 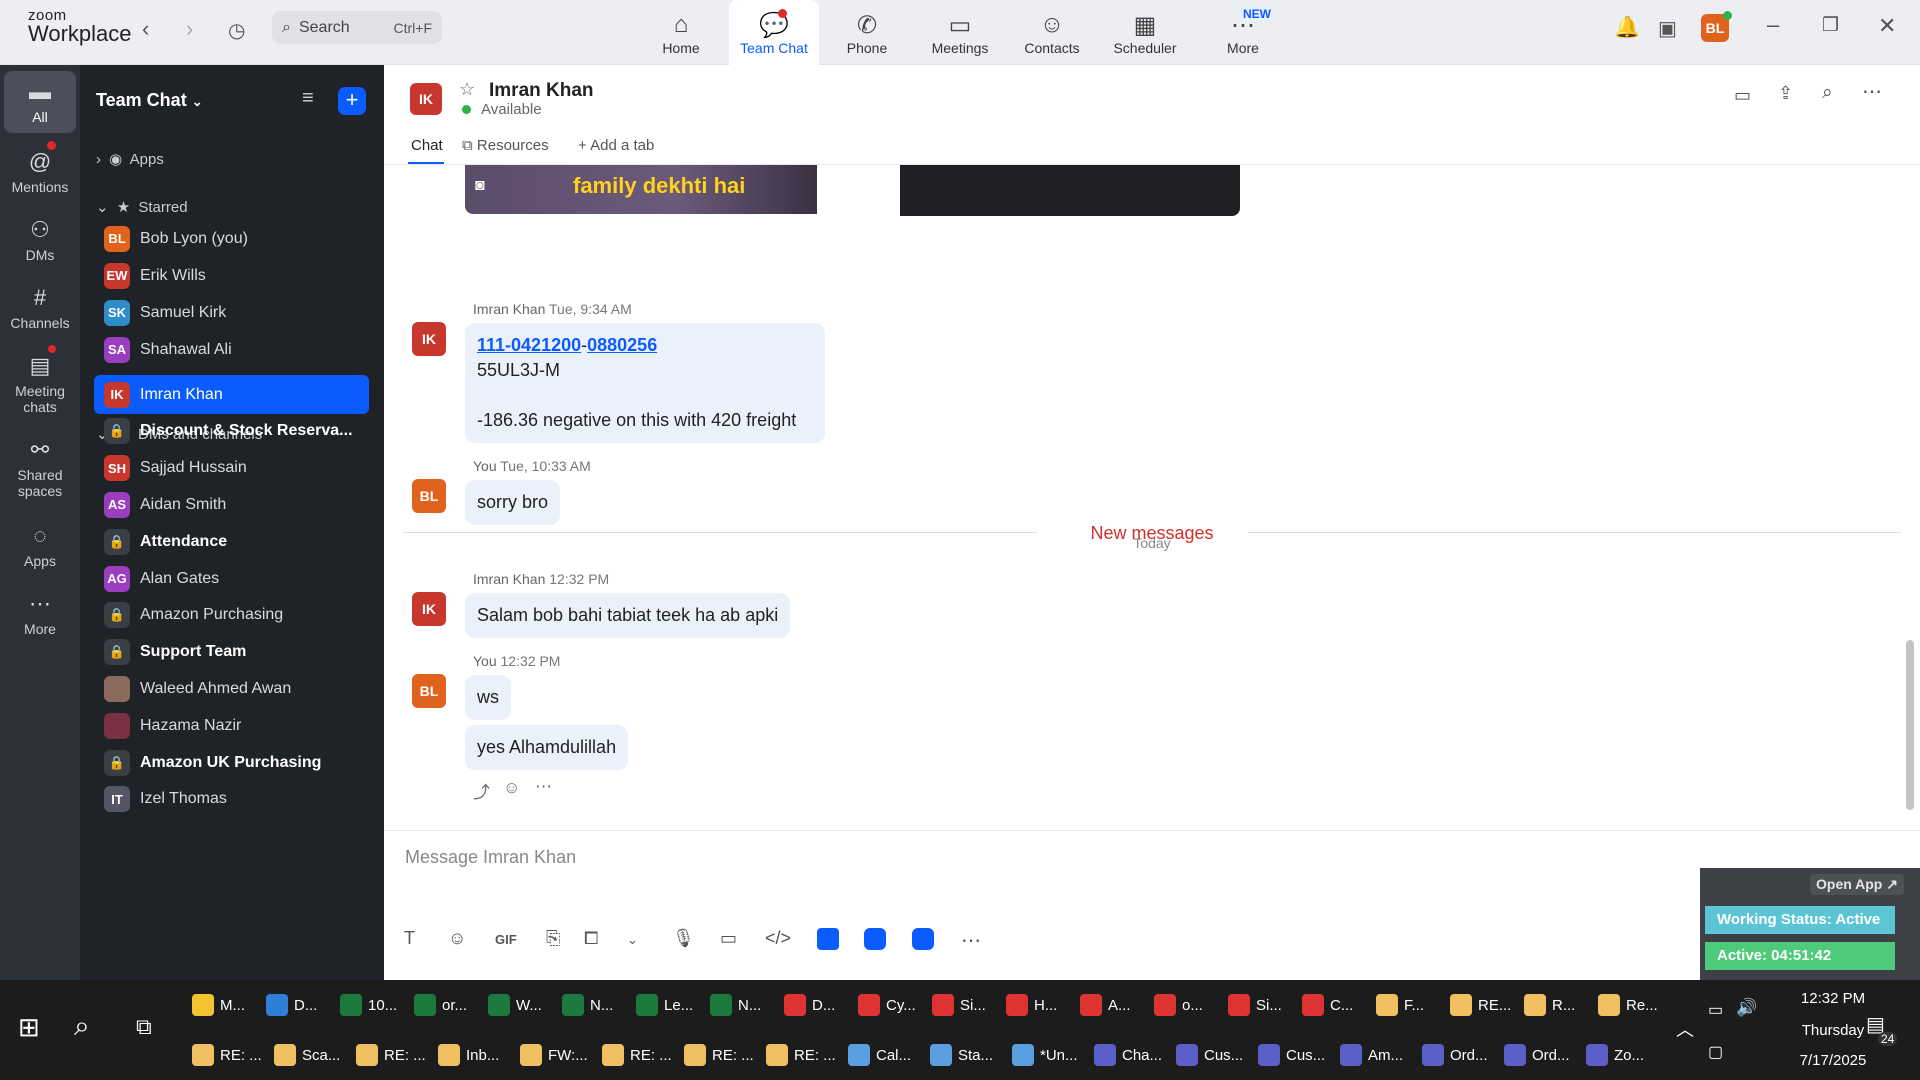 I want to click on back-arrow-icon: ‹, so click(x=145, y=29).